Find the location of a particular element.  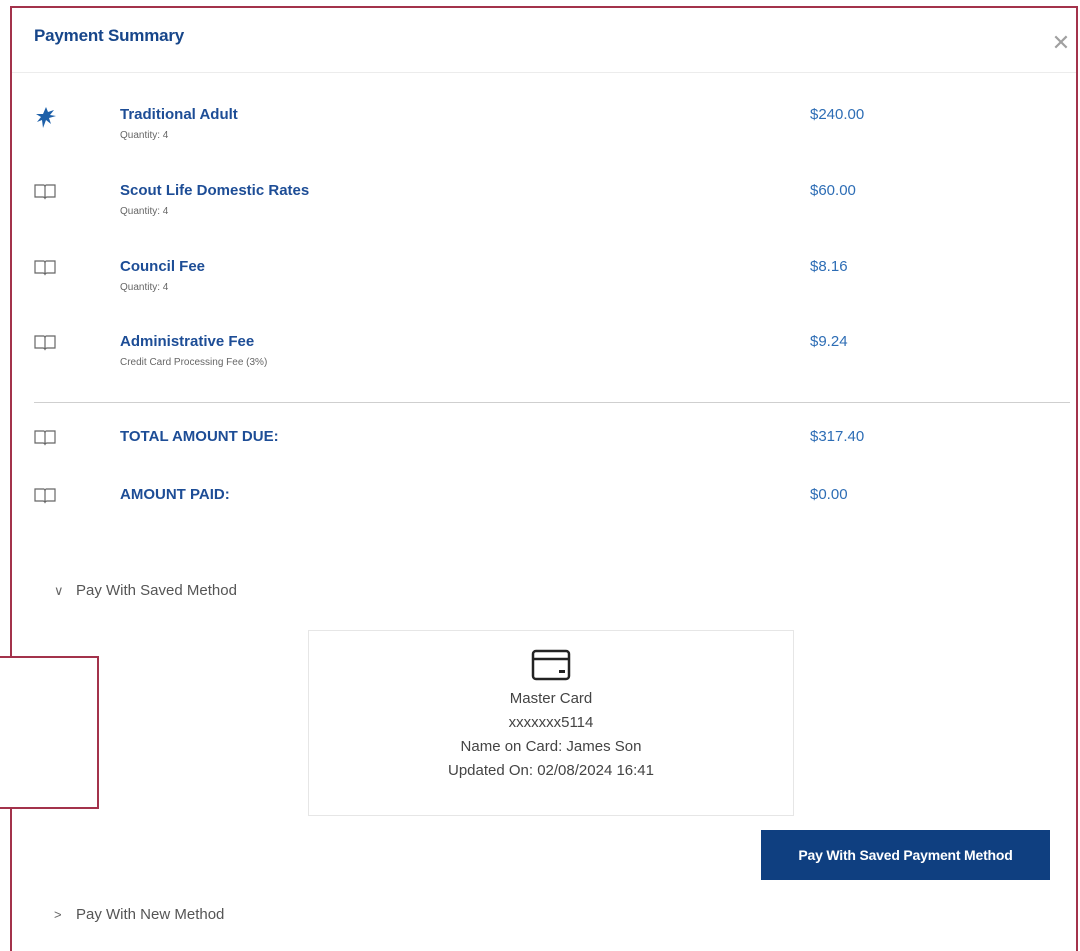

total-due-row: TOTAL AMOUNT DUE: $317.40 is located at coordinates (544, 453).